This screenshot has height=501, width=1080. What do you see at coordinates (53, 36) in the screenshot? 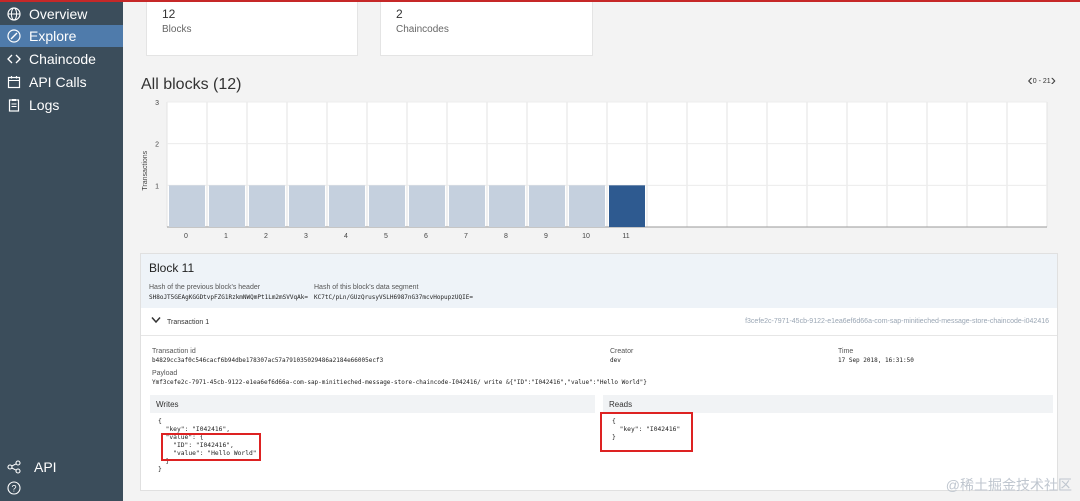
I see `sidebar-item-label: Explore` at bounding box center [53, 36].